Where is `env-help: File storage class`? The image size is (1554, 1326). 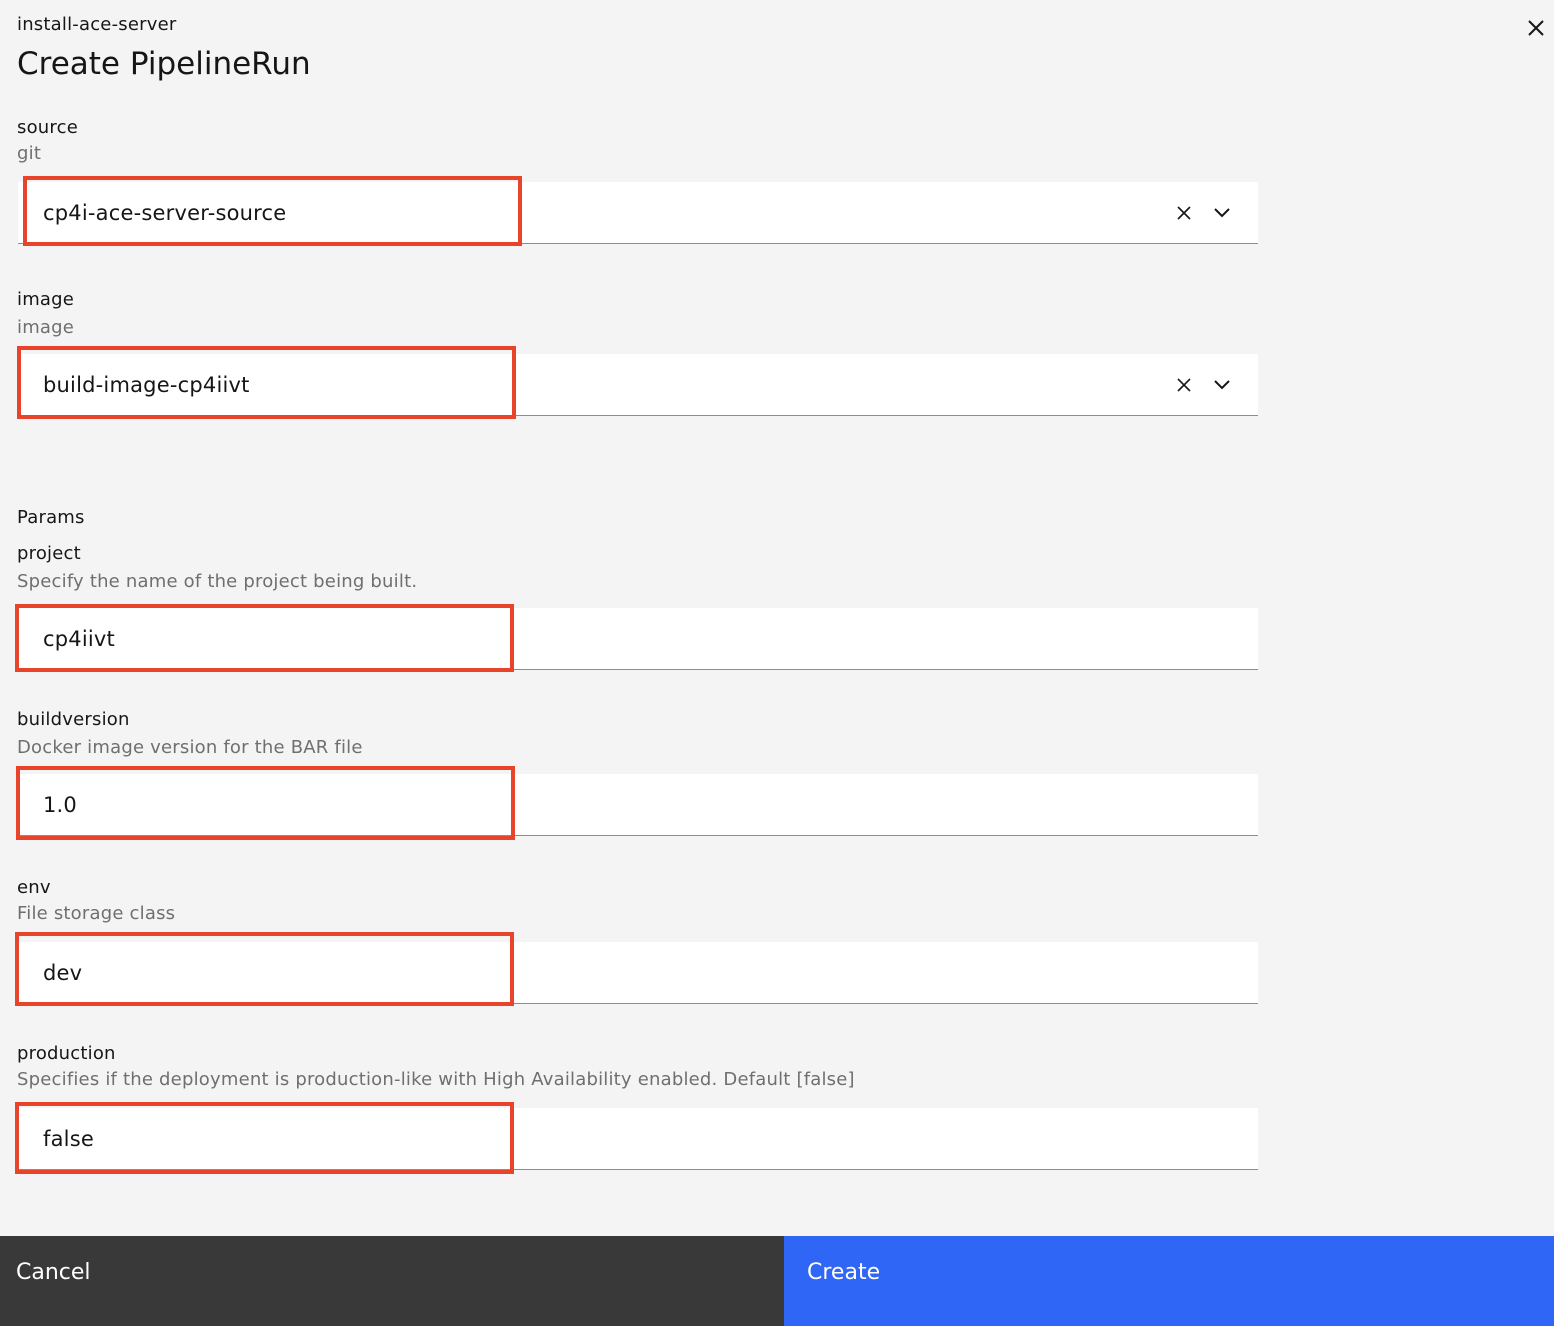 env-help: File storage class is located at coordinates (96, 913).